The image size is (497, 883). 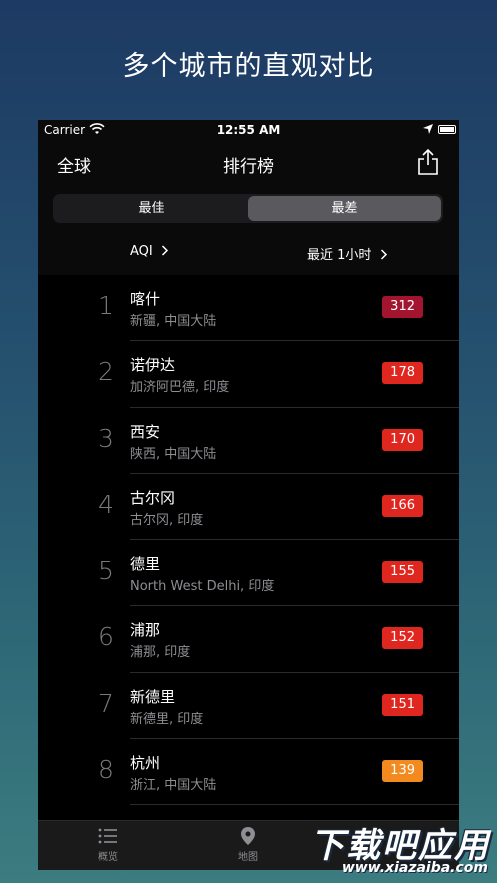 I want to click on city-region: 新疆, 中国大陆, so click(x=173, y=321).